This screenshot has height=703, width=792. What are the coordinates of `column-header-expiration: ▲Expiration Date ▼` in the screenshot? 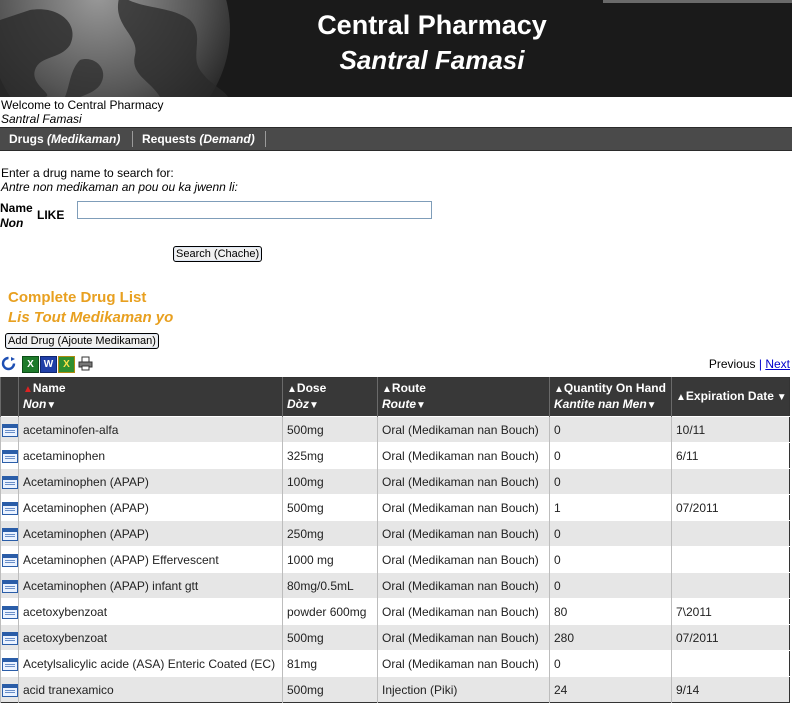 It's located at (730, 397).